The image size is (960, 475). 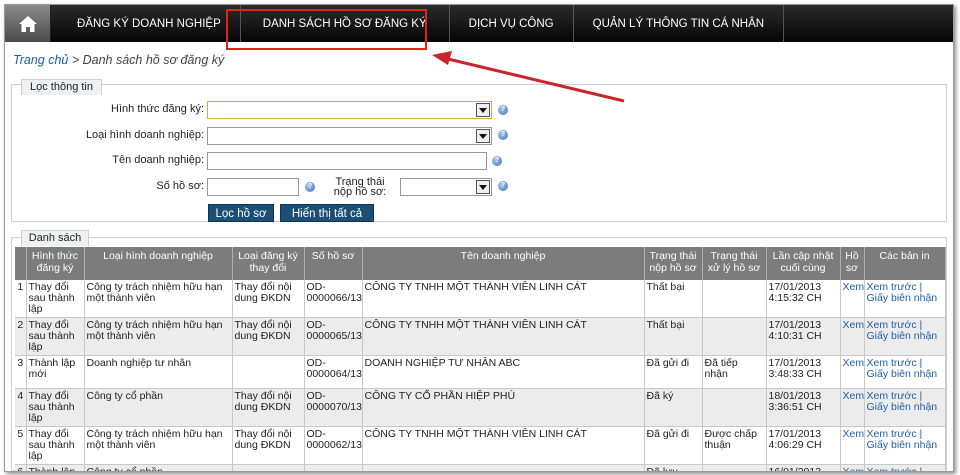 What do you see at coordinates (333, 336) in the screenshot?
I see `file-number-cell: OD-0000065/13` at bounding box center [333, 336].